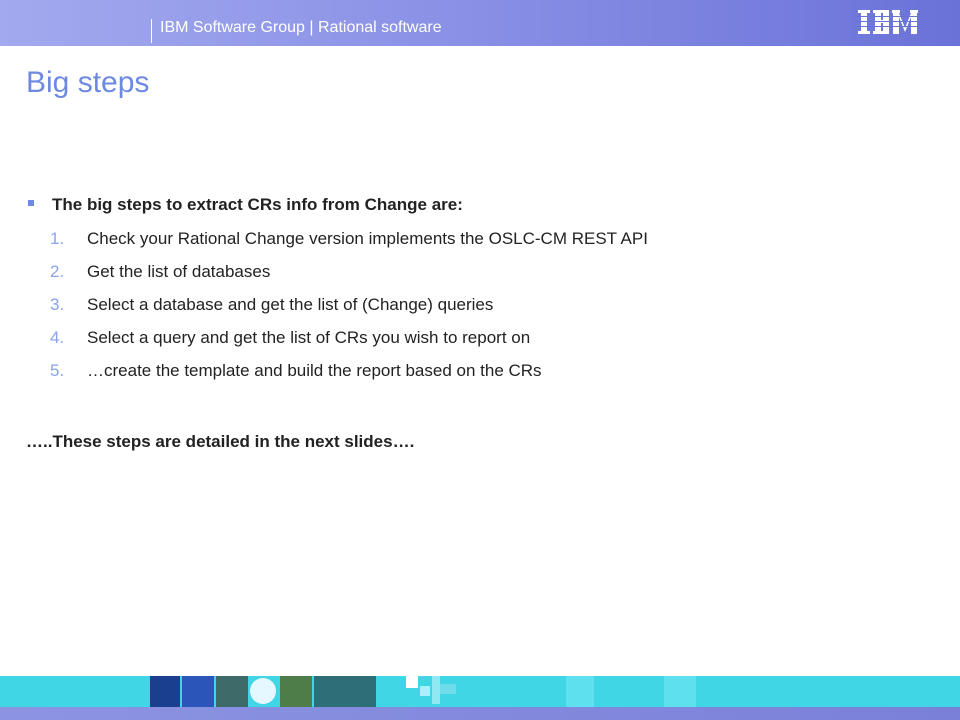 This screenshot has width=960, height=720. What do you see at coordinates (57, 271) in the screenshot?
I see `step-number: 2.` at bounding box center [57, 271].